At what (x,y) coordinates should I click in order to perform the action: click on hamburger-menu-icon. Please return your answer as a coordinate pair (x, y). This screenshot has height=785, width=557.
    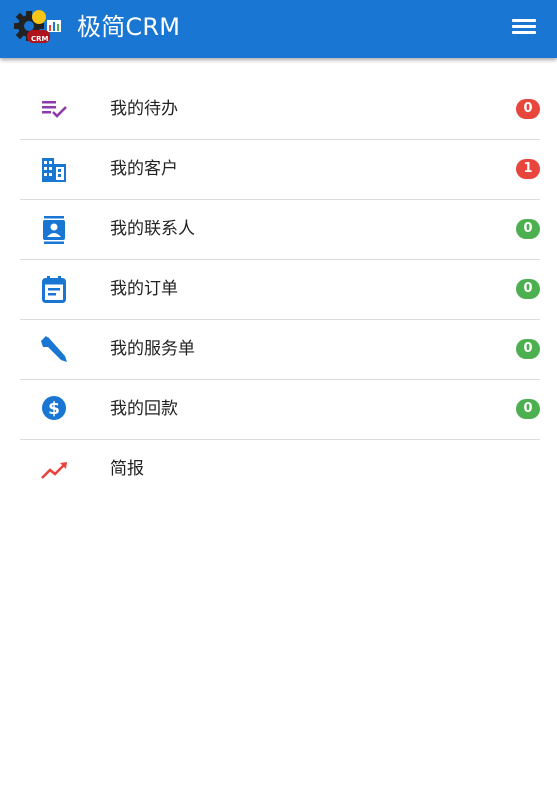
    Looking at the image, I should click on (524, 20).